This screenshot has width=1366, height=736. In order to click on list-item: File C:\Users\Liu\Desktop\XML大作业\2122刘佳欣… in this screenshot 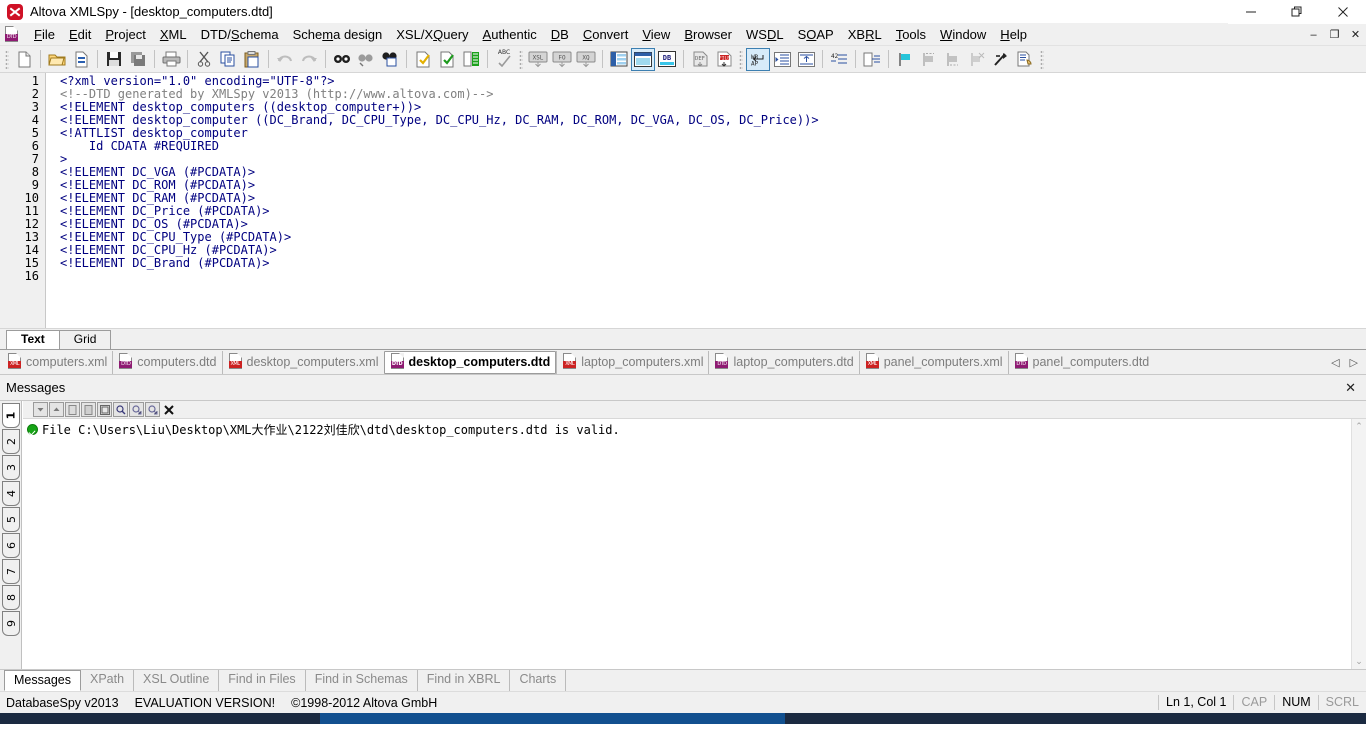, I will do `click(689, 429)`.